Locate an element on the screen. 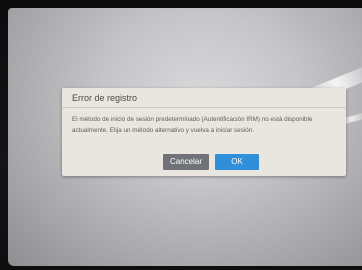 The width and height of the screenshot is (362, 270). ok-button: OK is located at coordinates (237, 162).